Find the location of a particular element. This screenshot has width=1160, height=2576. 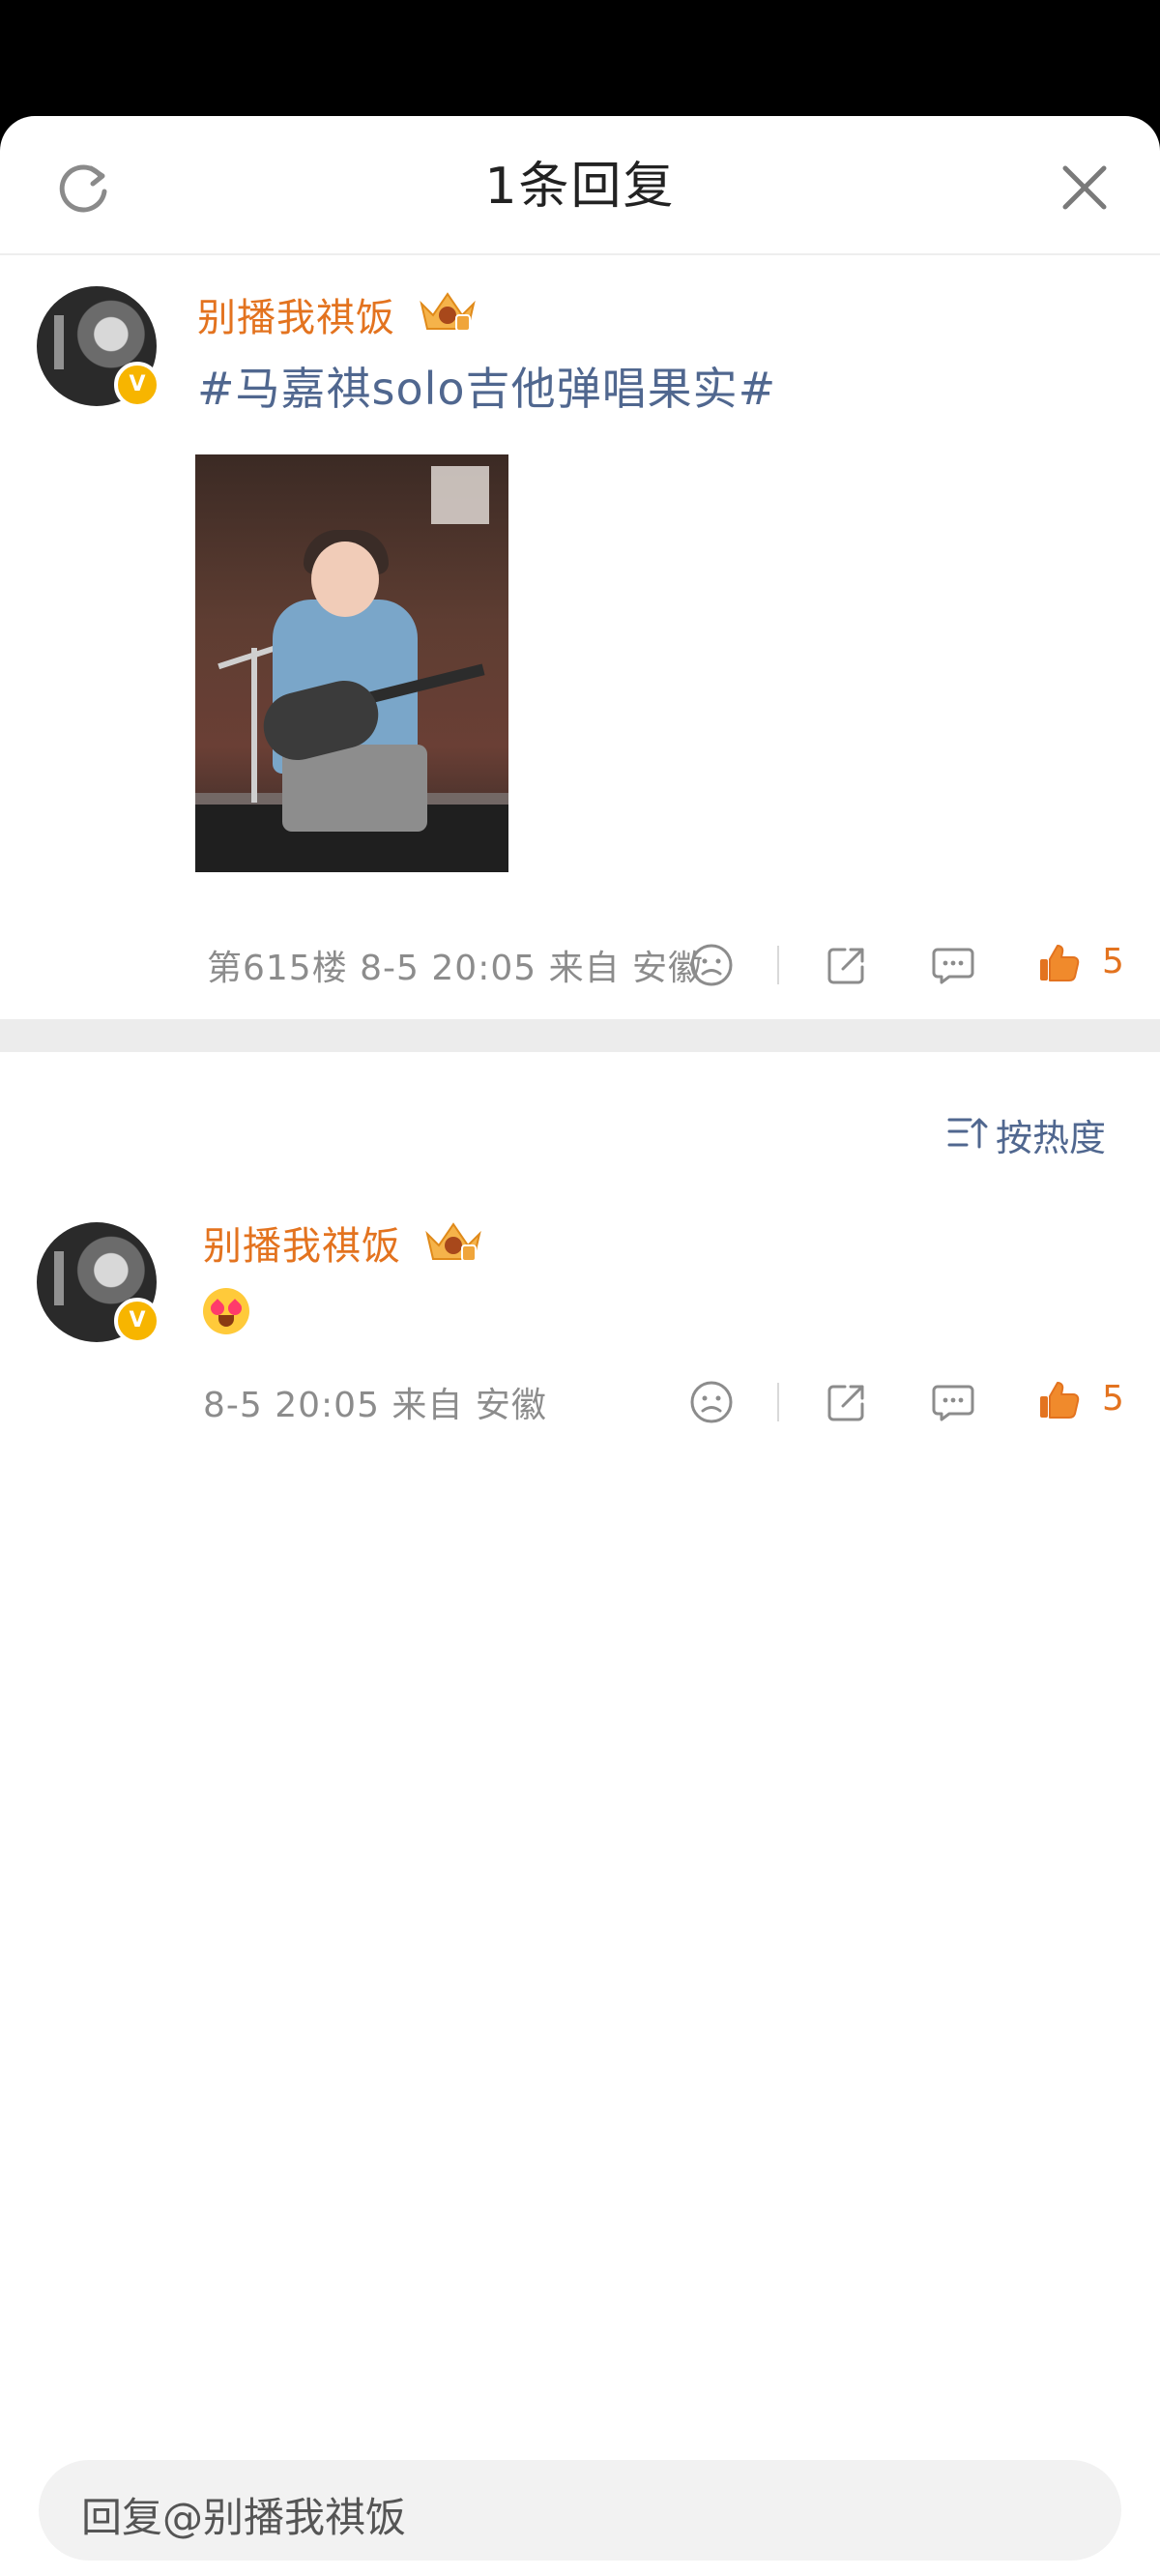

comment-photo is located at coordinates (352, 663).